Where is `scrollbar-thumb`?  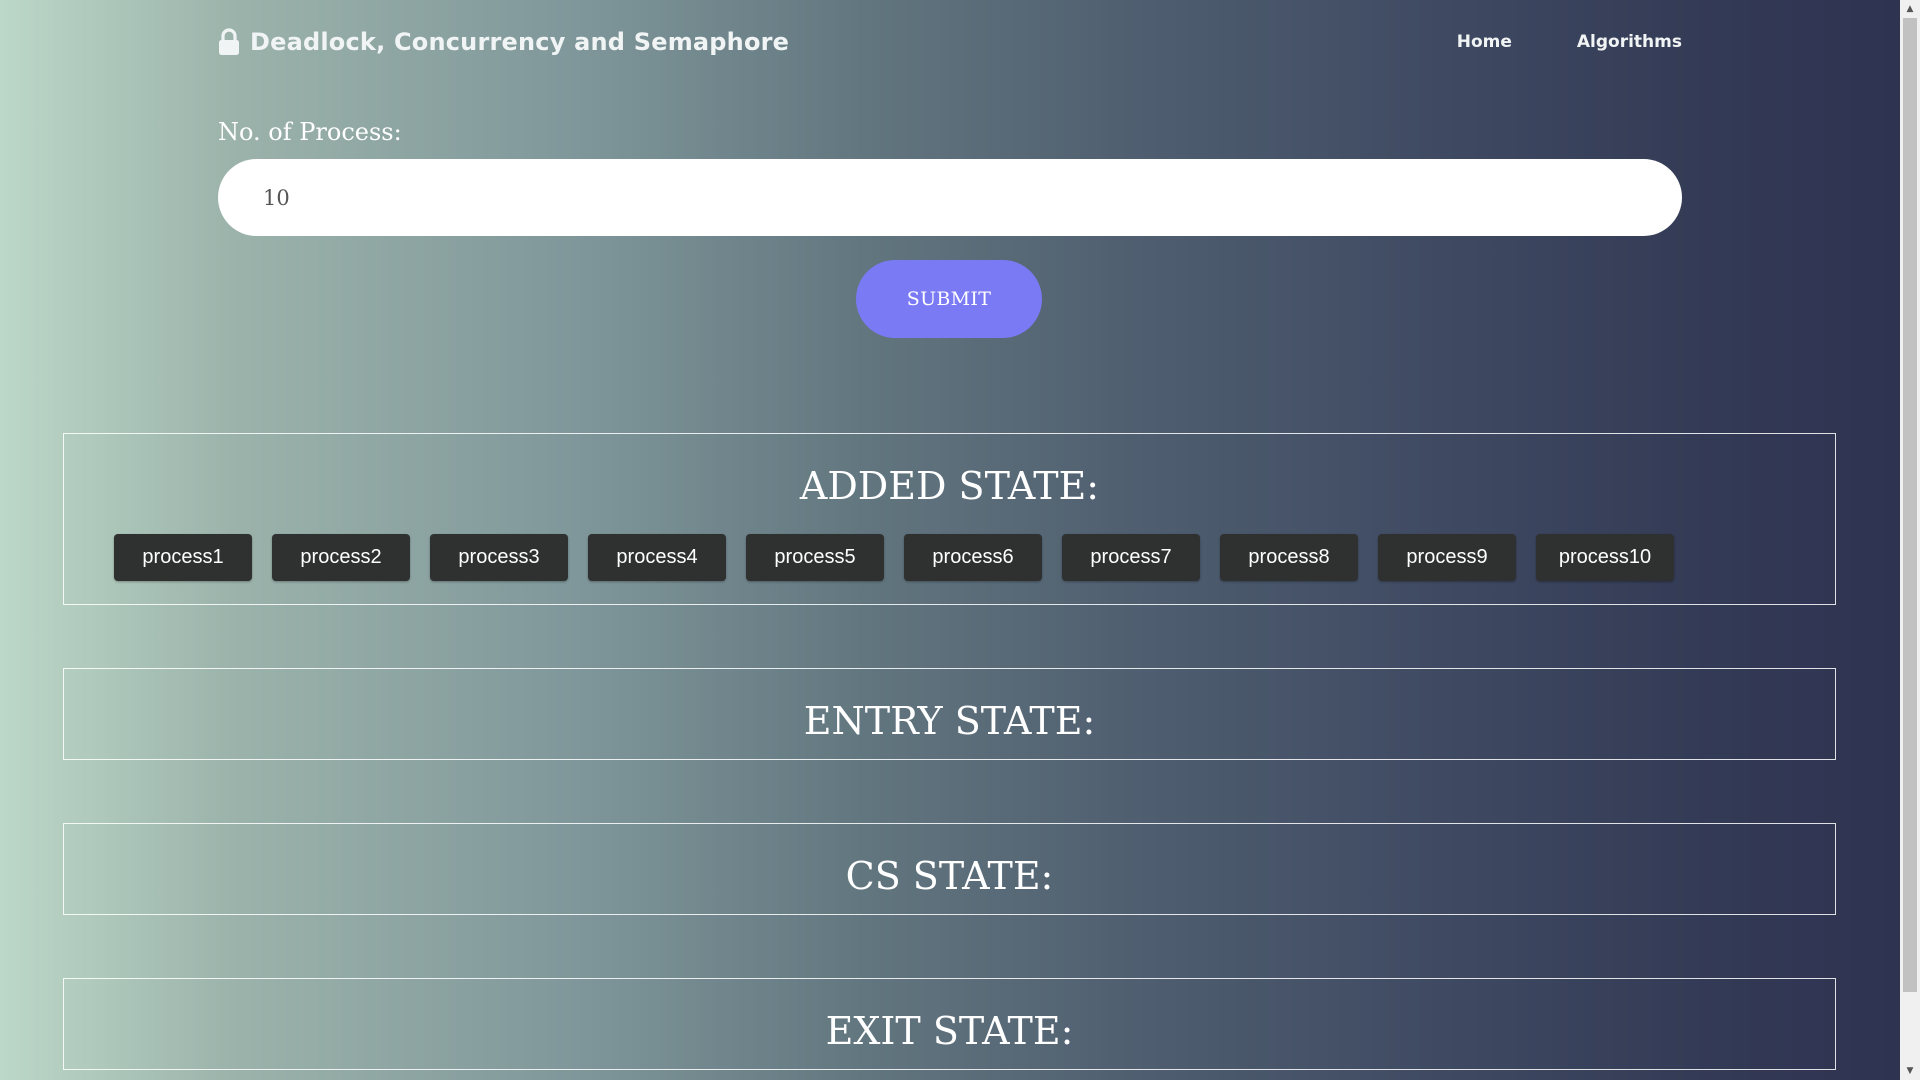 scrollbar-thumb is located at coordinates (1910, 505).